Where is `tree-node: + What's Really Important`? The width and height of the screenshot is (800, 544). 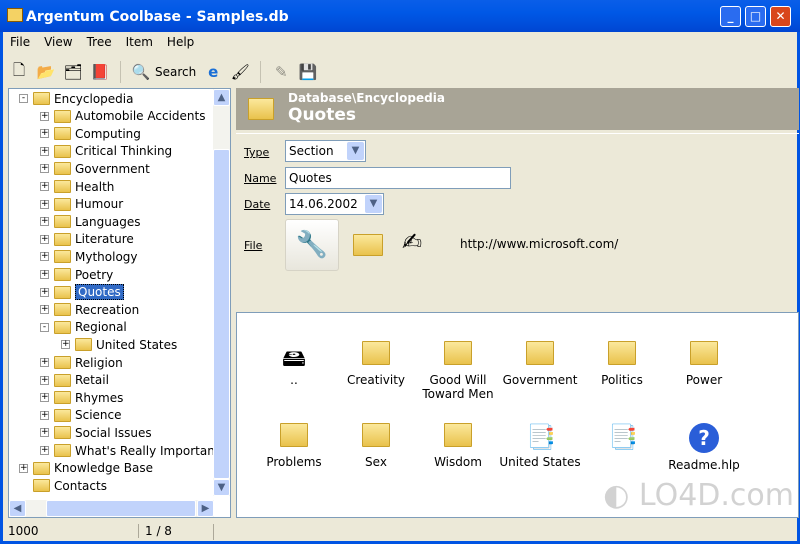 tree-node: + What's Really Important is located at coordinates (127, 450).